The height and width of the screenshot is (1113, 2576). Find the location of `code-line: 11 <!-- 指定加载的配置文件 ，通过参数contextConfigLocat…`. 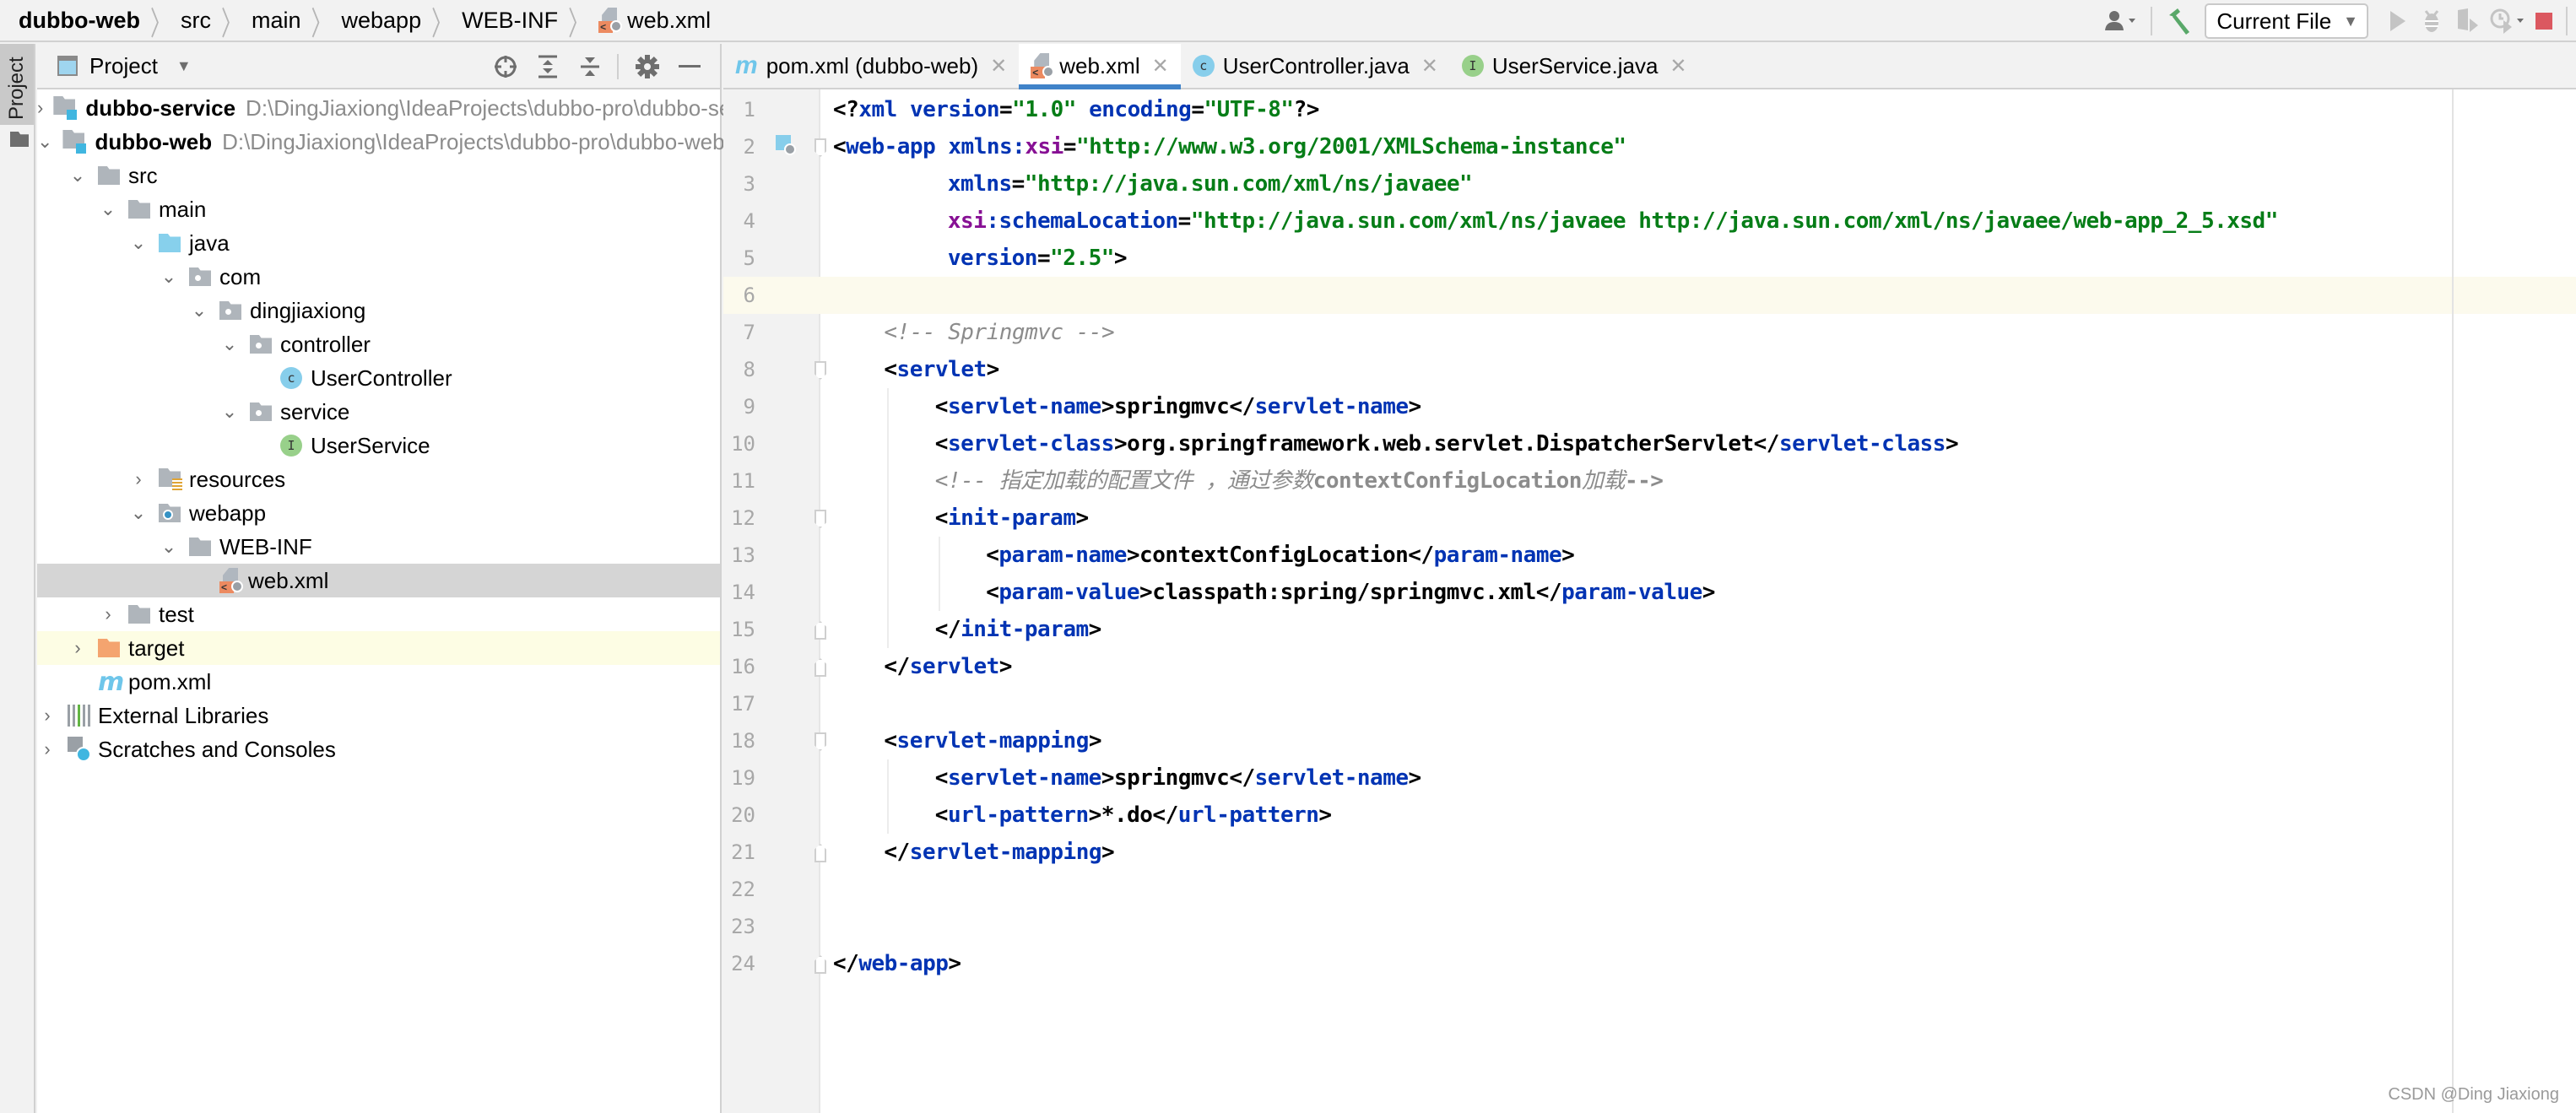

code-line: 11 <!-- 指定加载的配置文件 ，通过参数contextConfigLocat… is located at coordinates (1649, 481).